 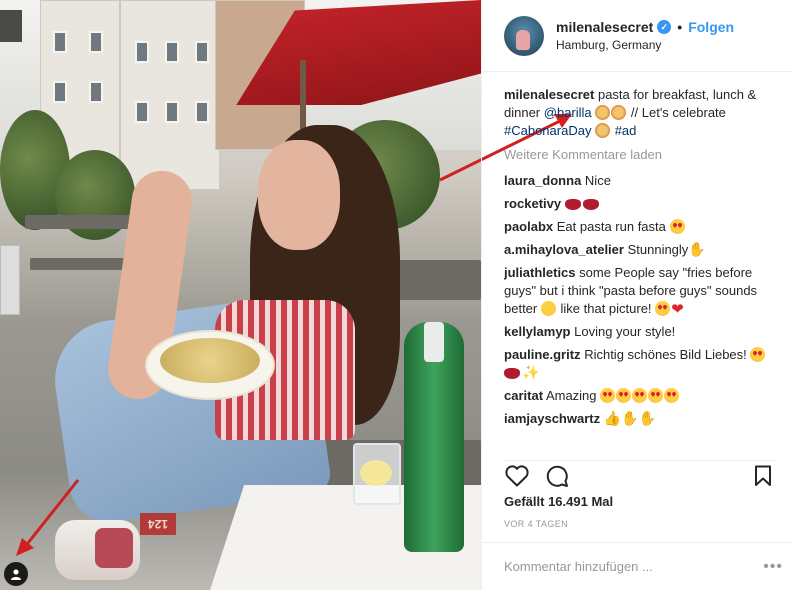 I want to click on user-tag-button, so click(x=16, y=574).